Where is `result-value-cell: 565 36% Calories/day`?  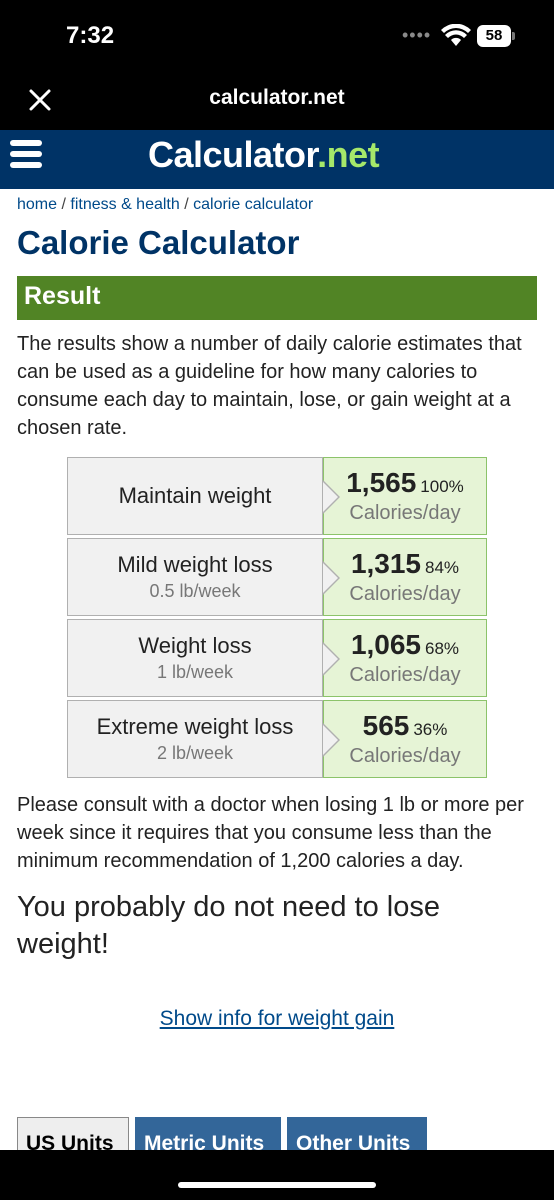 result-value-cell: 565 36% Calories/day is located at coordinates (405, 739).